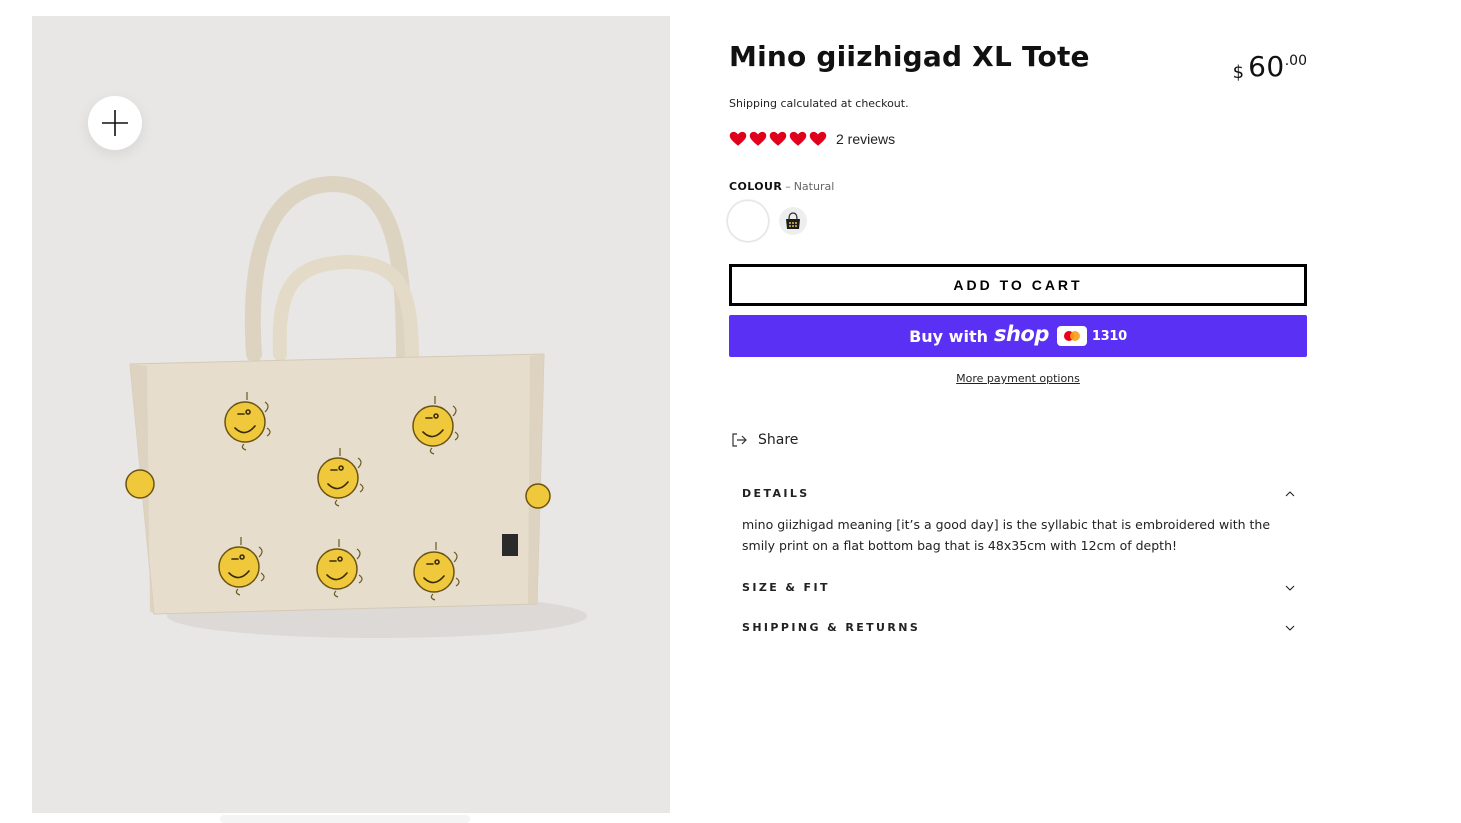  I want to click on zoom-button, so click(115, 123).